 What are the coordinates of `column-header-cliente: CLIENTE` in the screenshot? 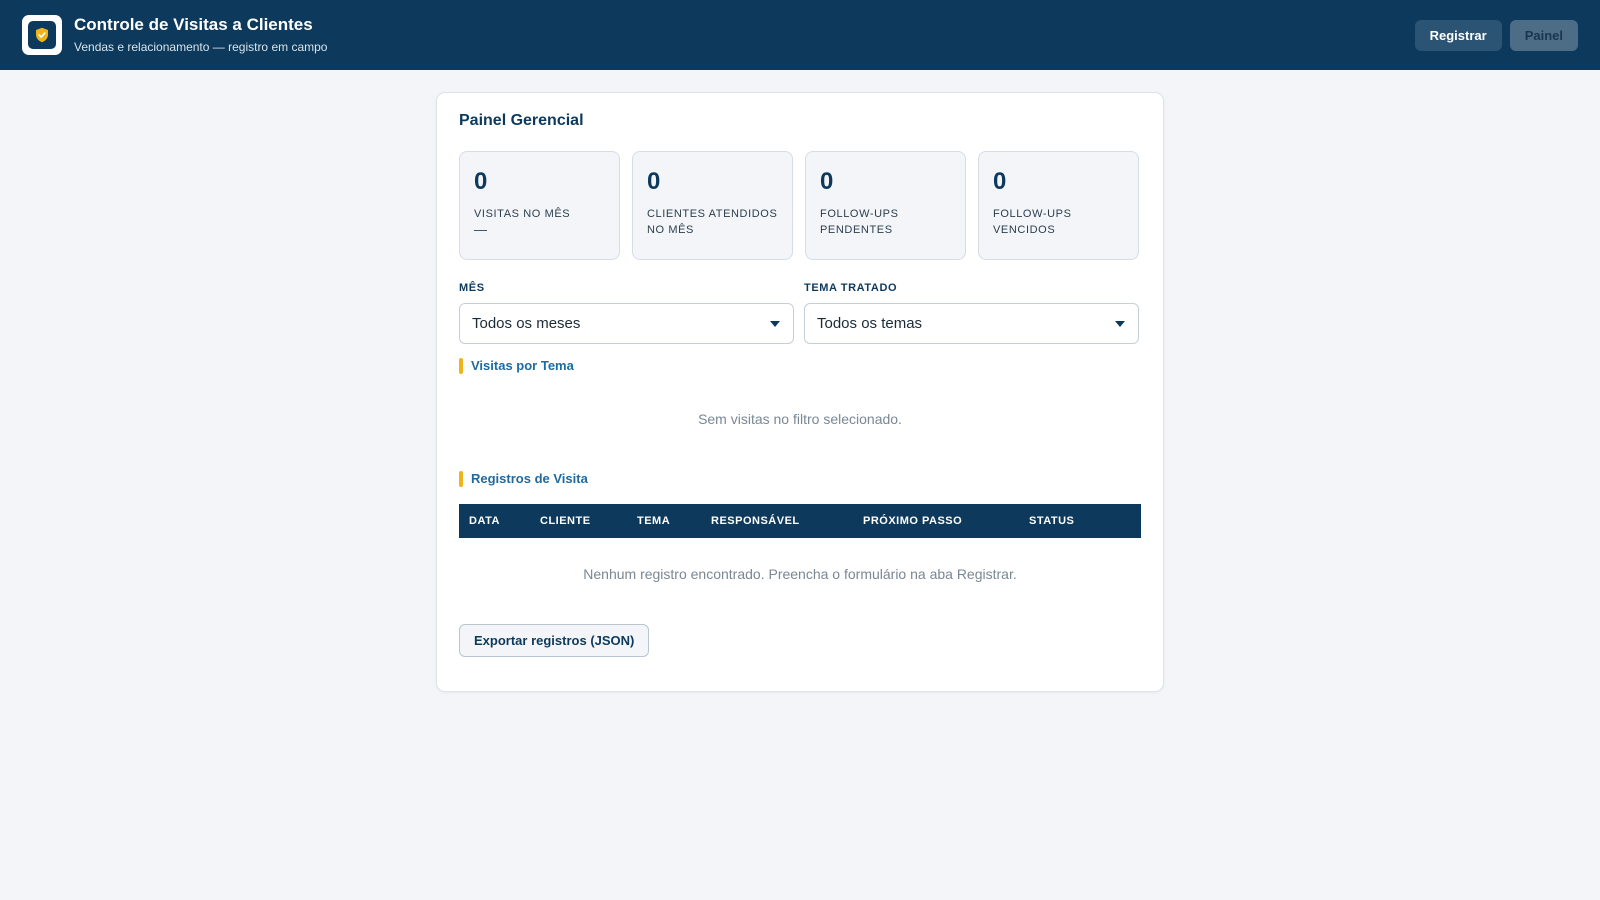 It's located at (578, 521).